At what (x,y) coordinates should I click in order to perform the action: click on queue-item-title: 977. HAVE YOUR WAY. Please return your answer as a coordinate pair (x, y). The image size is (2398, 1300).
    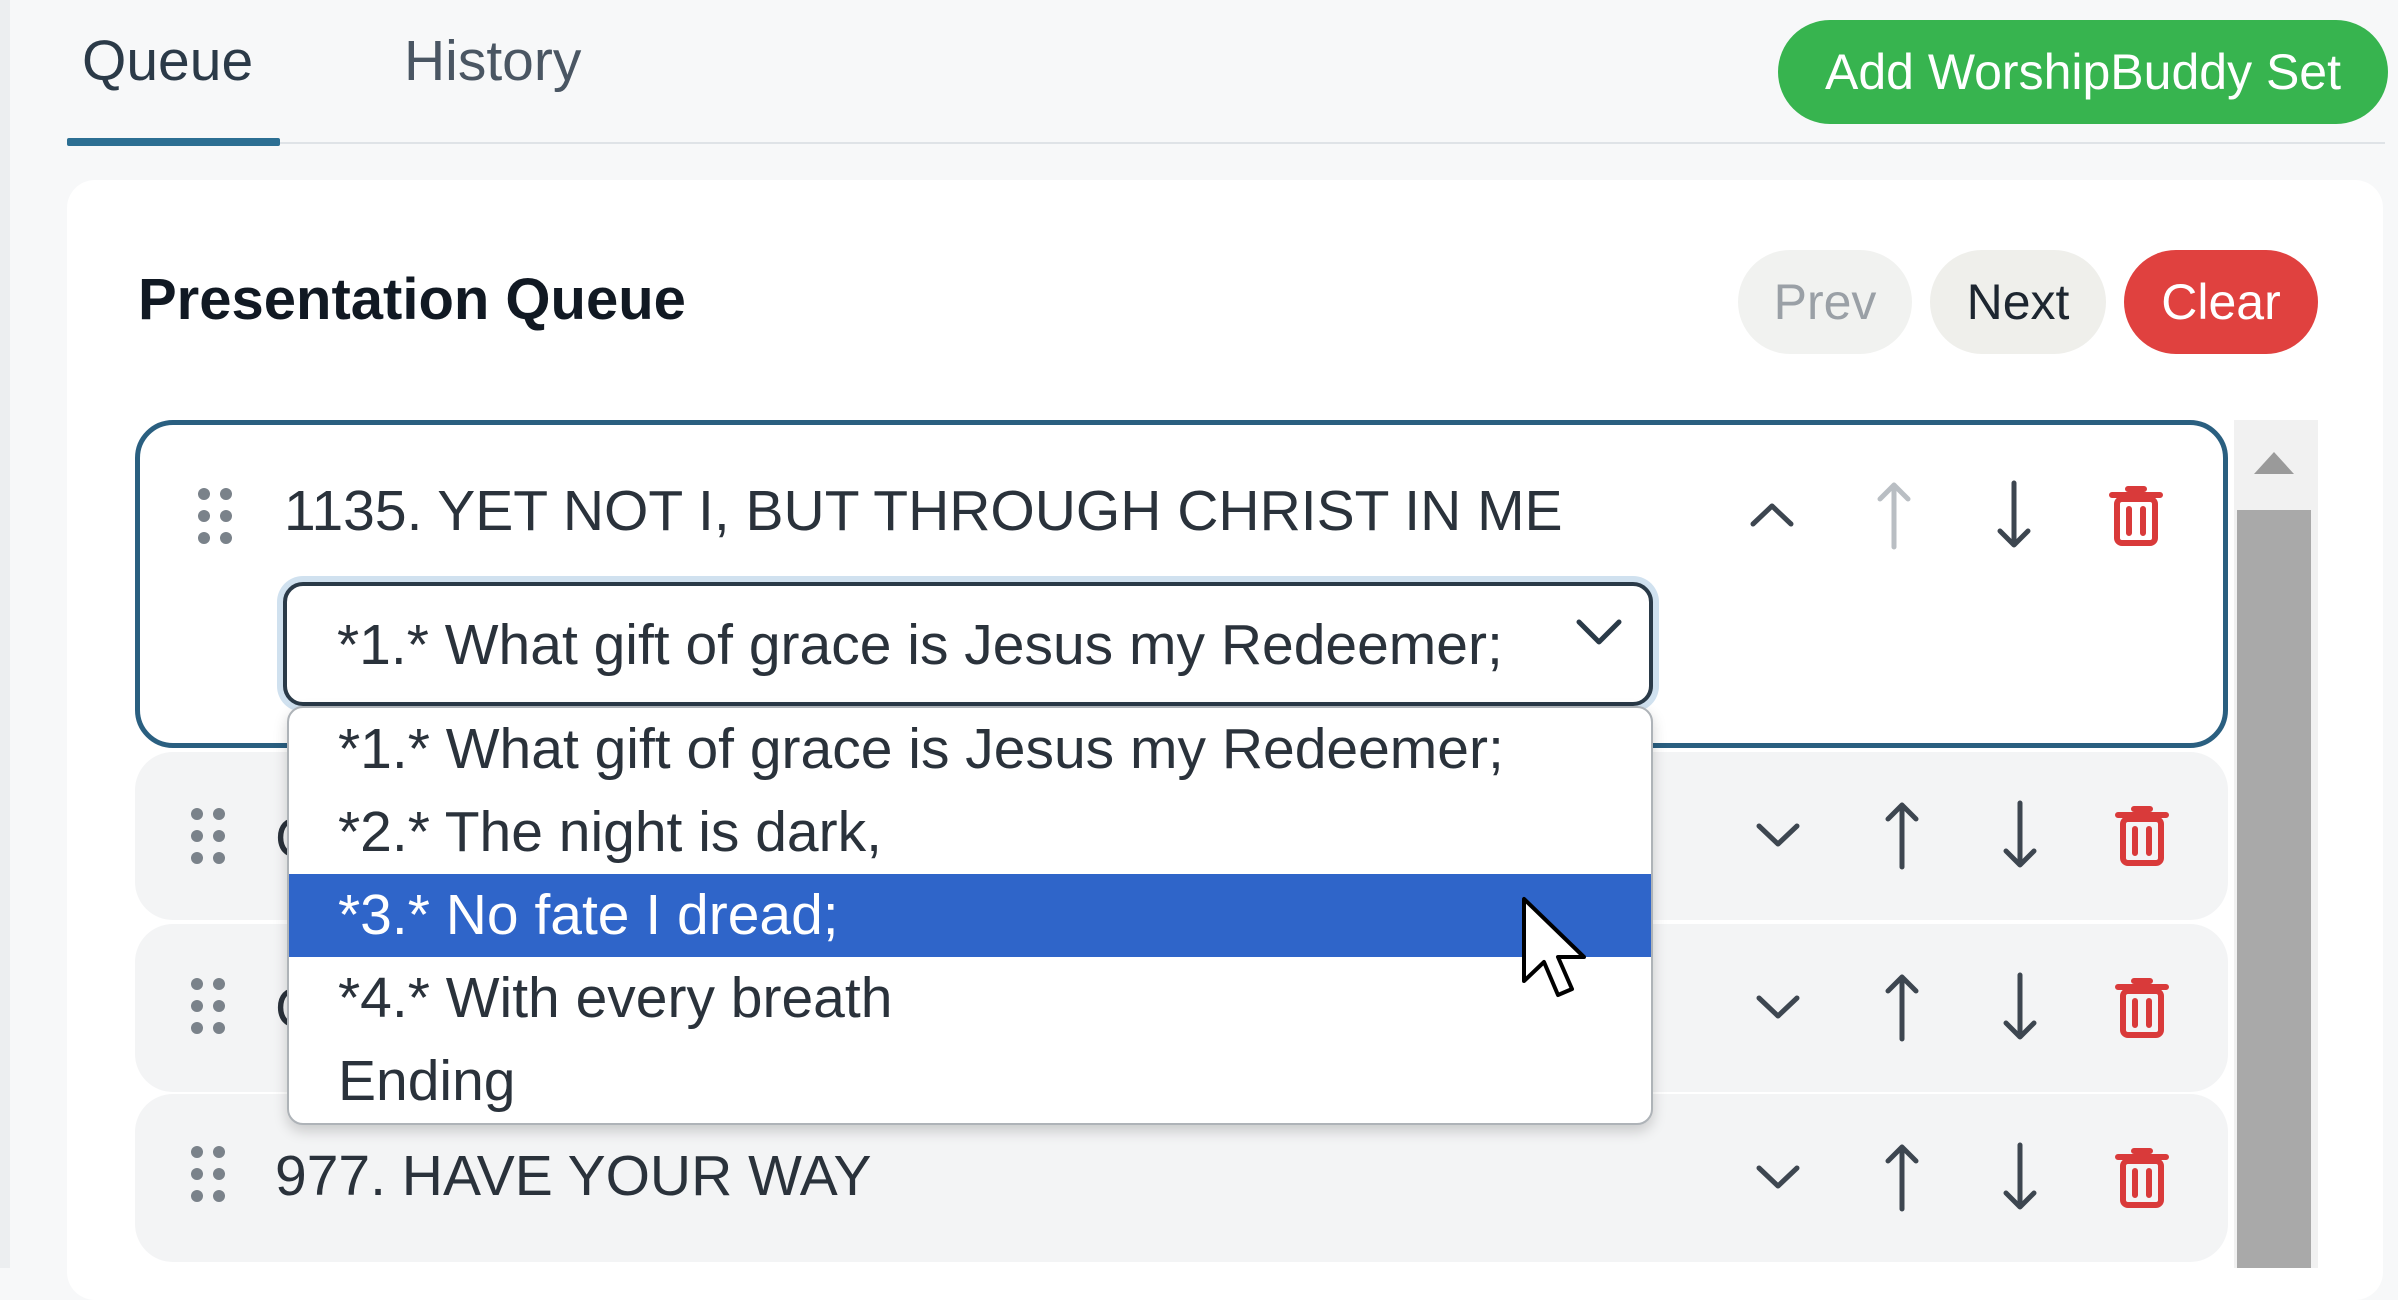
    Looking at the image, I should click on (573, 1176).